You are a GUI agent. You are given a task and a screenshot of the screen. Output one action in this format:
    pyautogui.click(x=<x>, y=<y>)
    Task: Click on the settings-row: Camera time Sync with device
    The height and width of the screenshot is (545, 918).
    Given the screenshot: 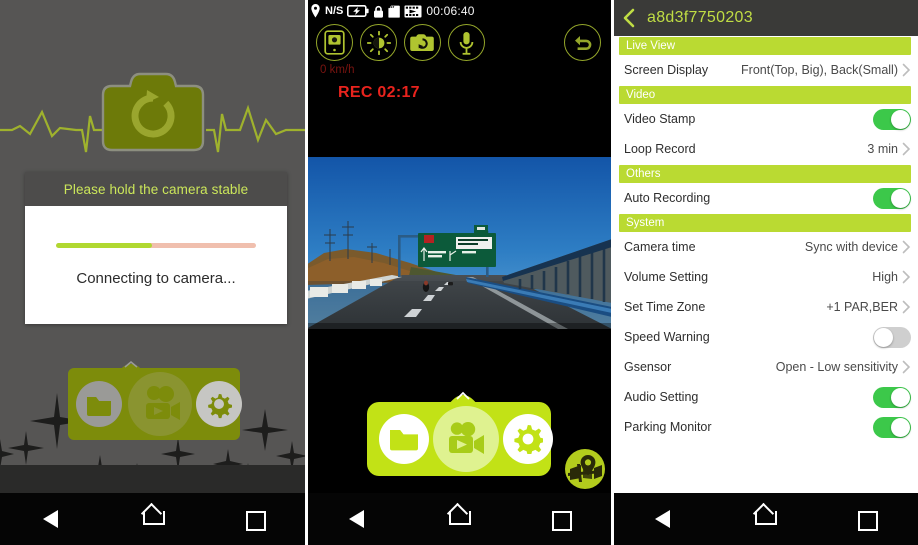 What is the action you would take?
    pyautogui.click(x=765, y=247)
    